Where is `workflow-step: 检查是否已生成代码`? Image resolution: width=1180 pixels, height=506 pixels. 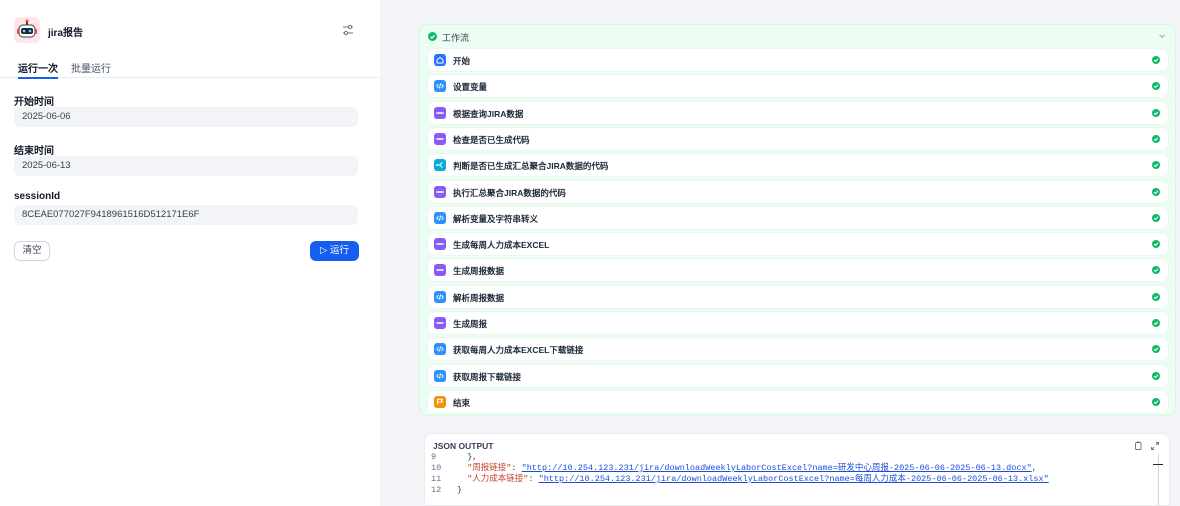 workflow-step: 检查是否已生成代码 is located at coordinates (798, 138).